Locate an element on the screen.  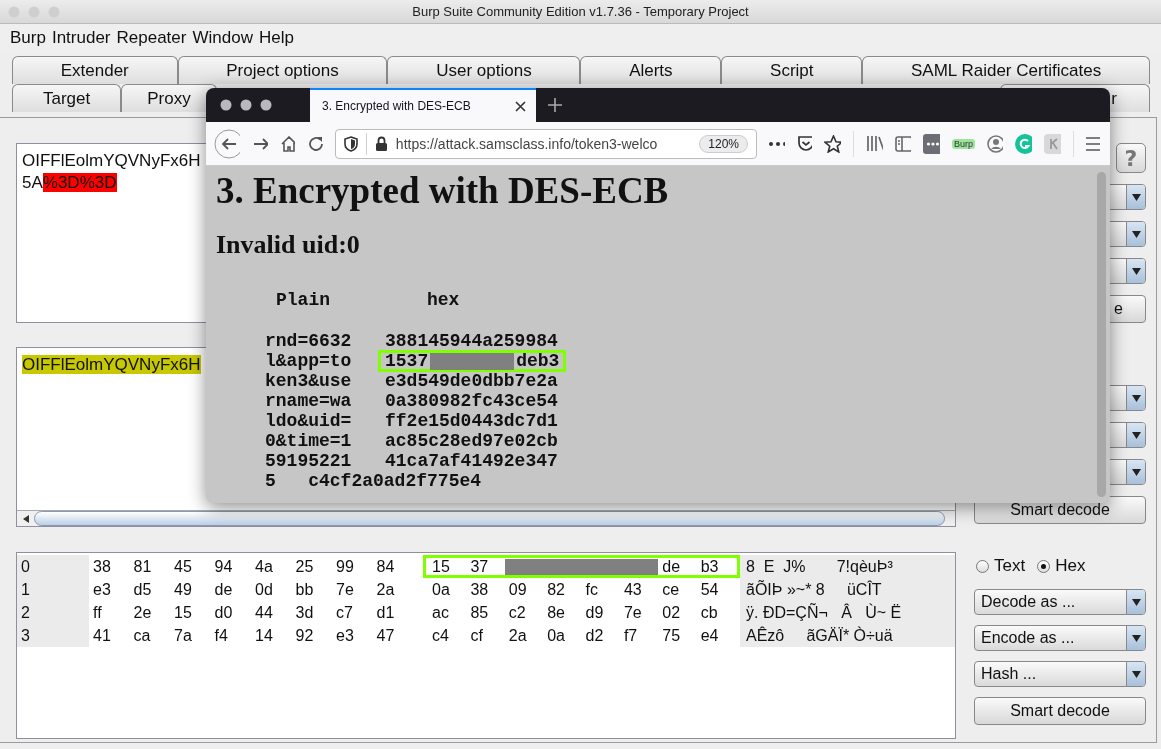
smart-decode-button: Smart decode is located at coordinates (1060, 711).